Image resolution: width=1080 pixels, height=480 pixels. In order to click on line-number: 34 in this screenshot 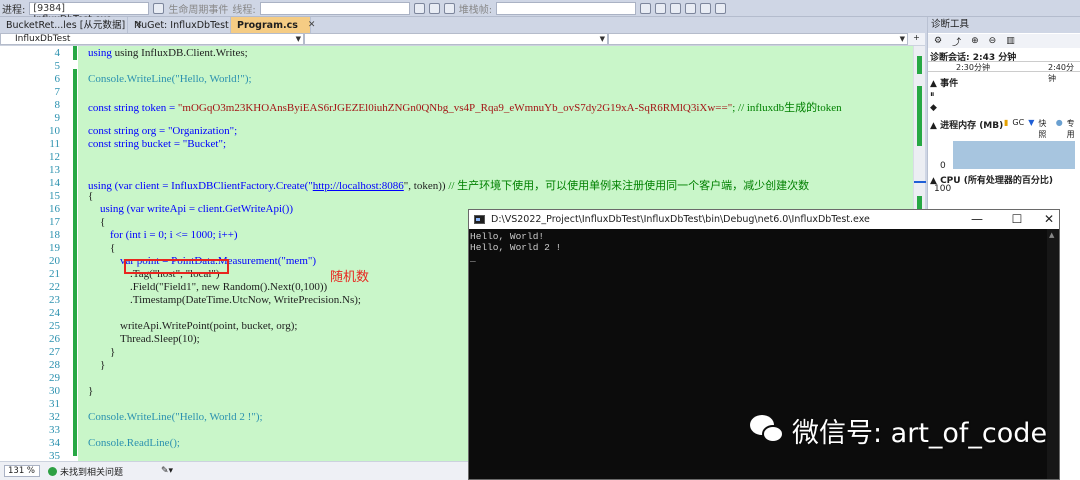, I will do `click(54, 443)`.